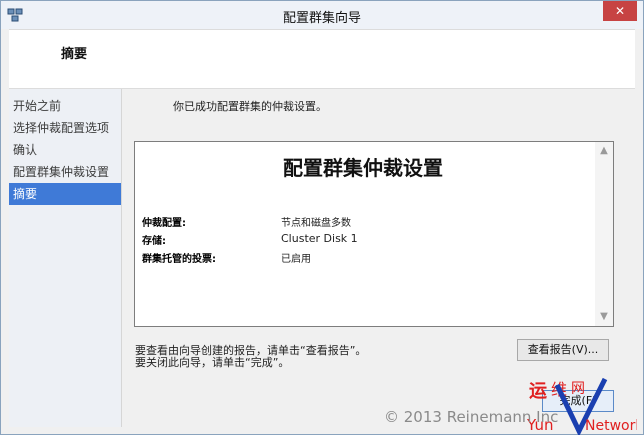 The height and width of the screenshot is (435, 644). What do you see at coordinates (582, 406) in the screenshot?
I see `watermark-logo: 运 维 网 Yun Network` at bounding box center [582, 406].